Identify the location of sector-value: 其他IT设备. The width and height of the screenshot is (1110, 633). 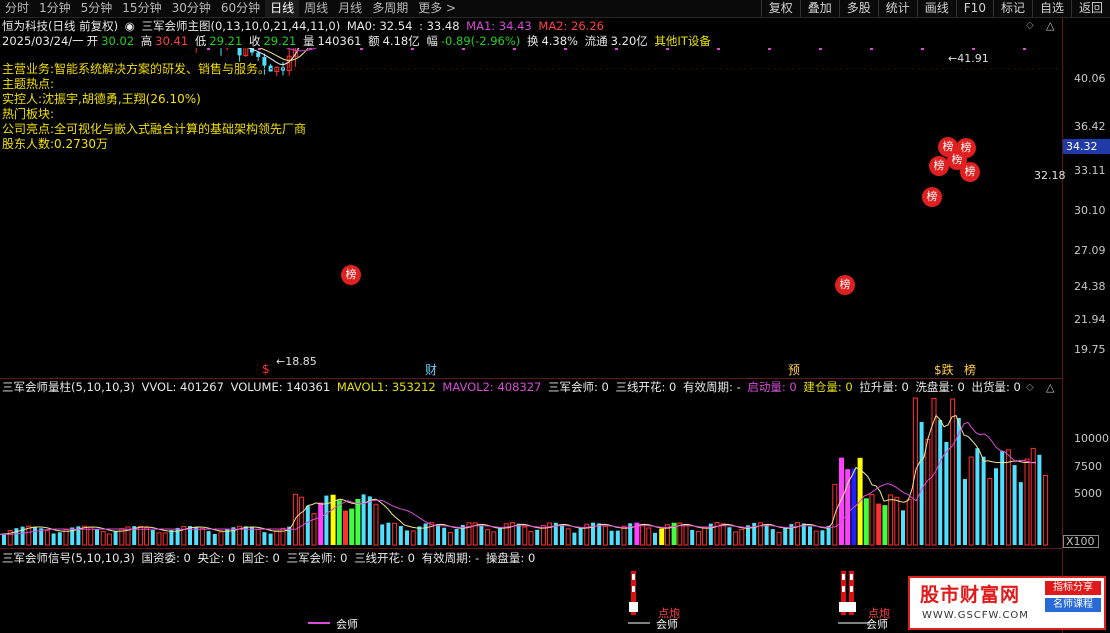
(682, 41).